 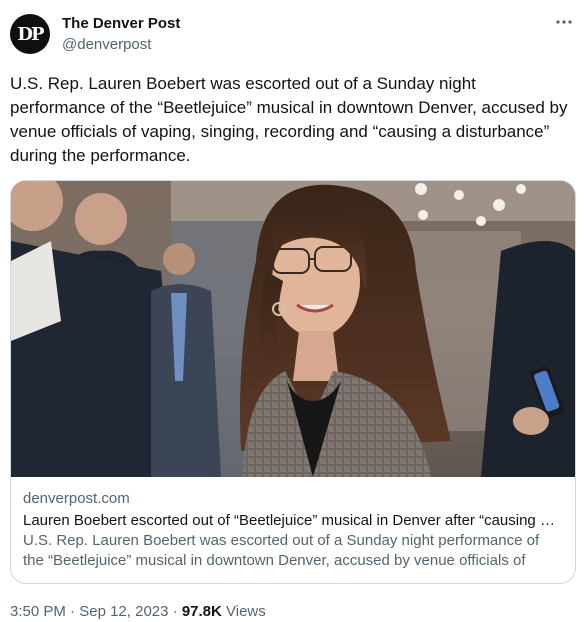 What do you see at coordinates (246, 611) in the screenshot?
I see `views-label: Views` at bounding box center [246, 611].